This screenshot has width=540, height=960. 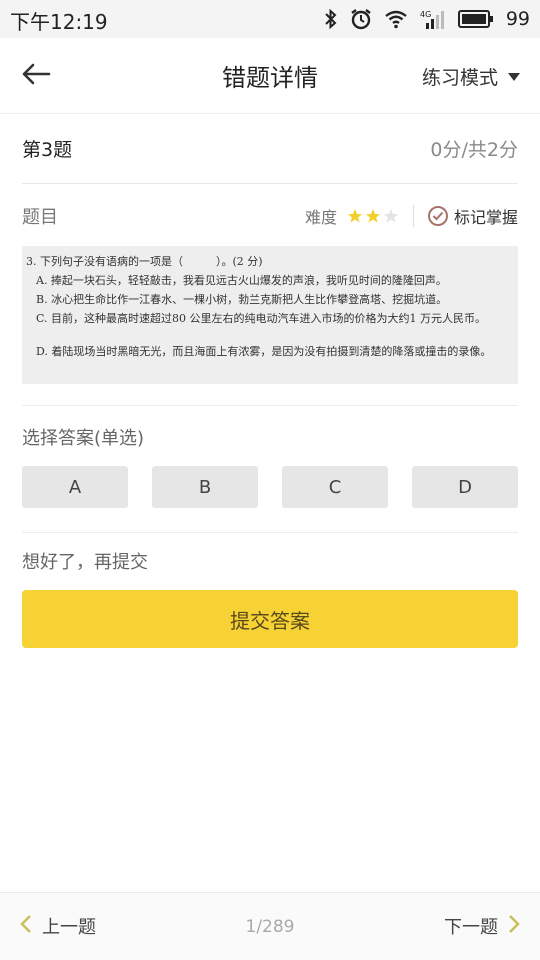 I want to click on chevron-right-icon, so click(x=514, y=926).